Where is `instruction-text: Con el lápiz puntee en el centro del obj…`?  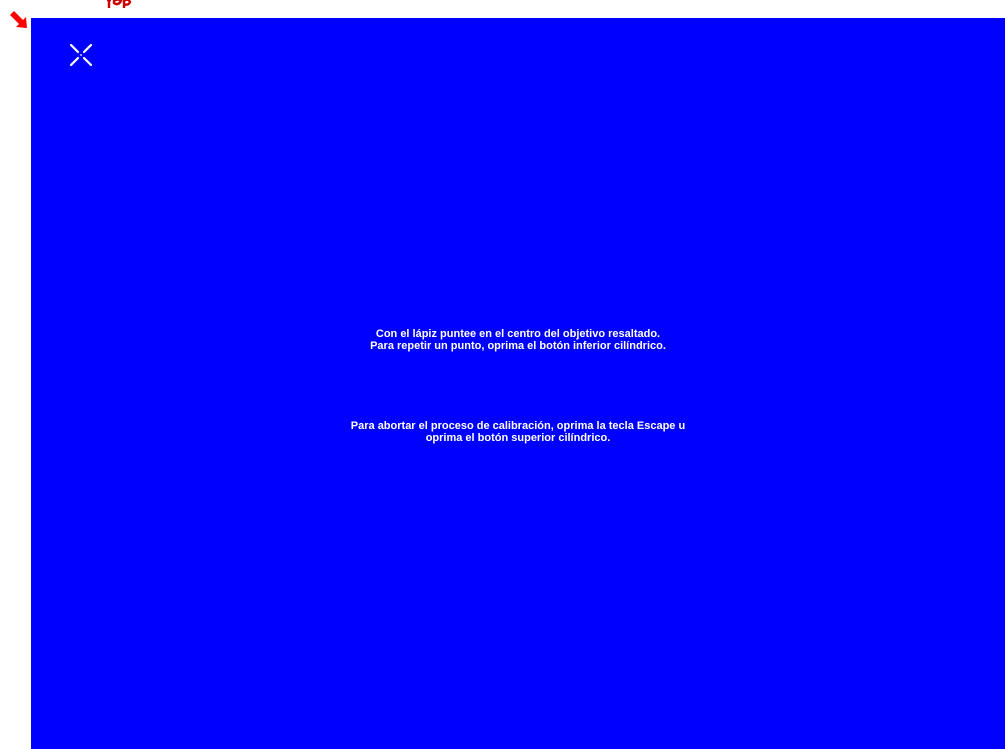 instruction-text: Con el lápiz puntee en el centro del obj… is located at coordinates (518, 340).